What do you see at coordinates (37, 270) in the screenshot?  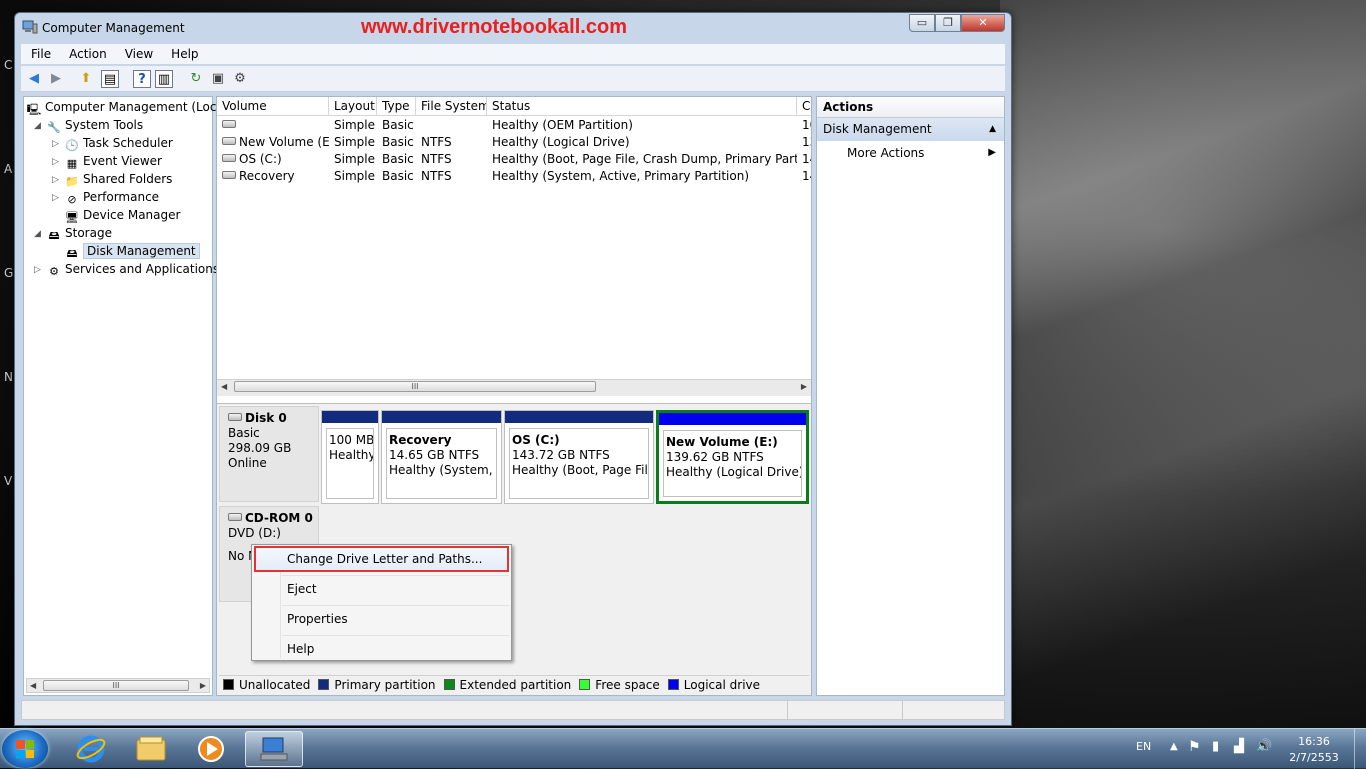 I see `expand-services-icon: ▷` at bounding box center [37, 270].